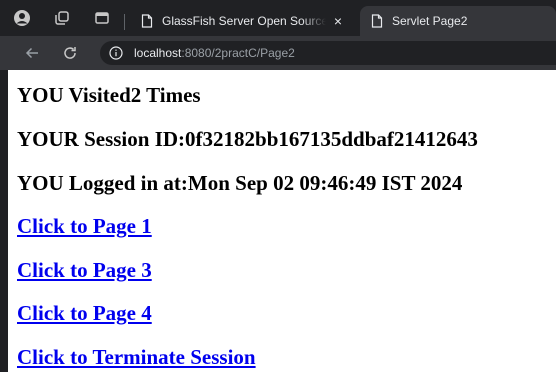  Describe the element at coordinates (32, 53) in the screenshot. I see `back-icon` at that location.